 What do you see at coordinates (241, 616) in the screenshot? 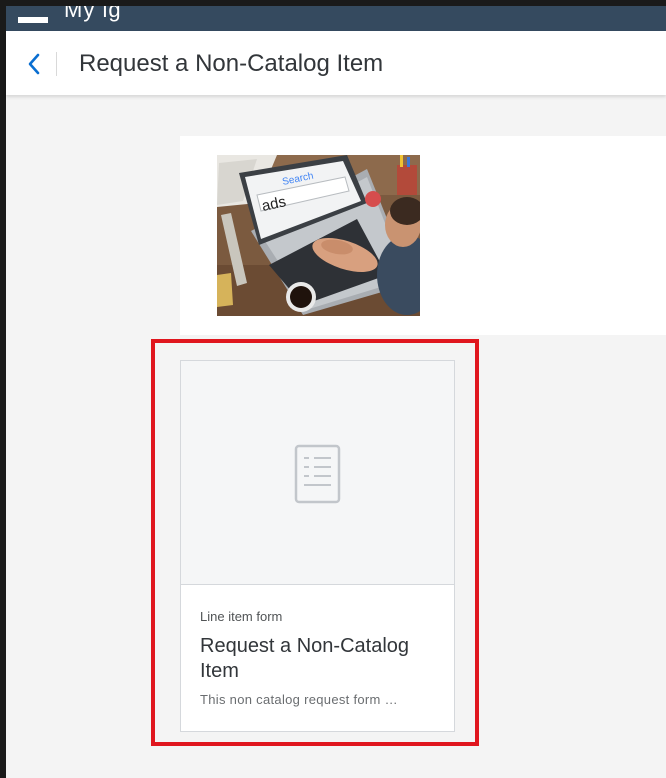
I see `card-type-label: Line item form` at bounding box center [241, 616].